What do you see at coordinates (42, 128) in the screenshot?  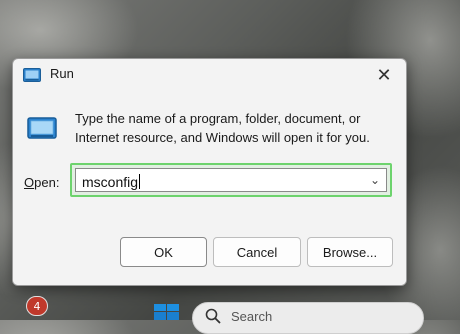 I see `run-program-icon` at bounding box center [42, 128].